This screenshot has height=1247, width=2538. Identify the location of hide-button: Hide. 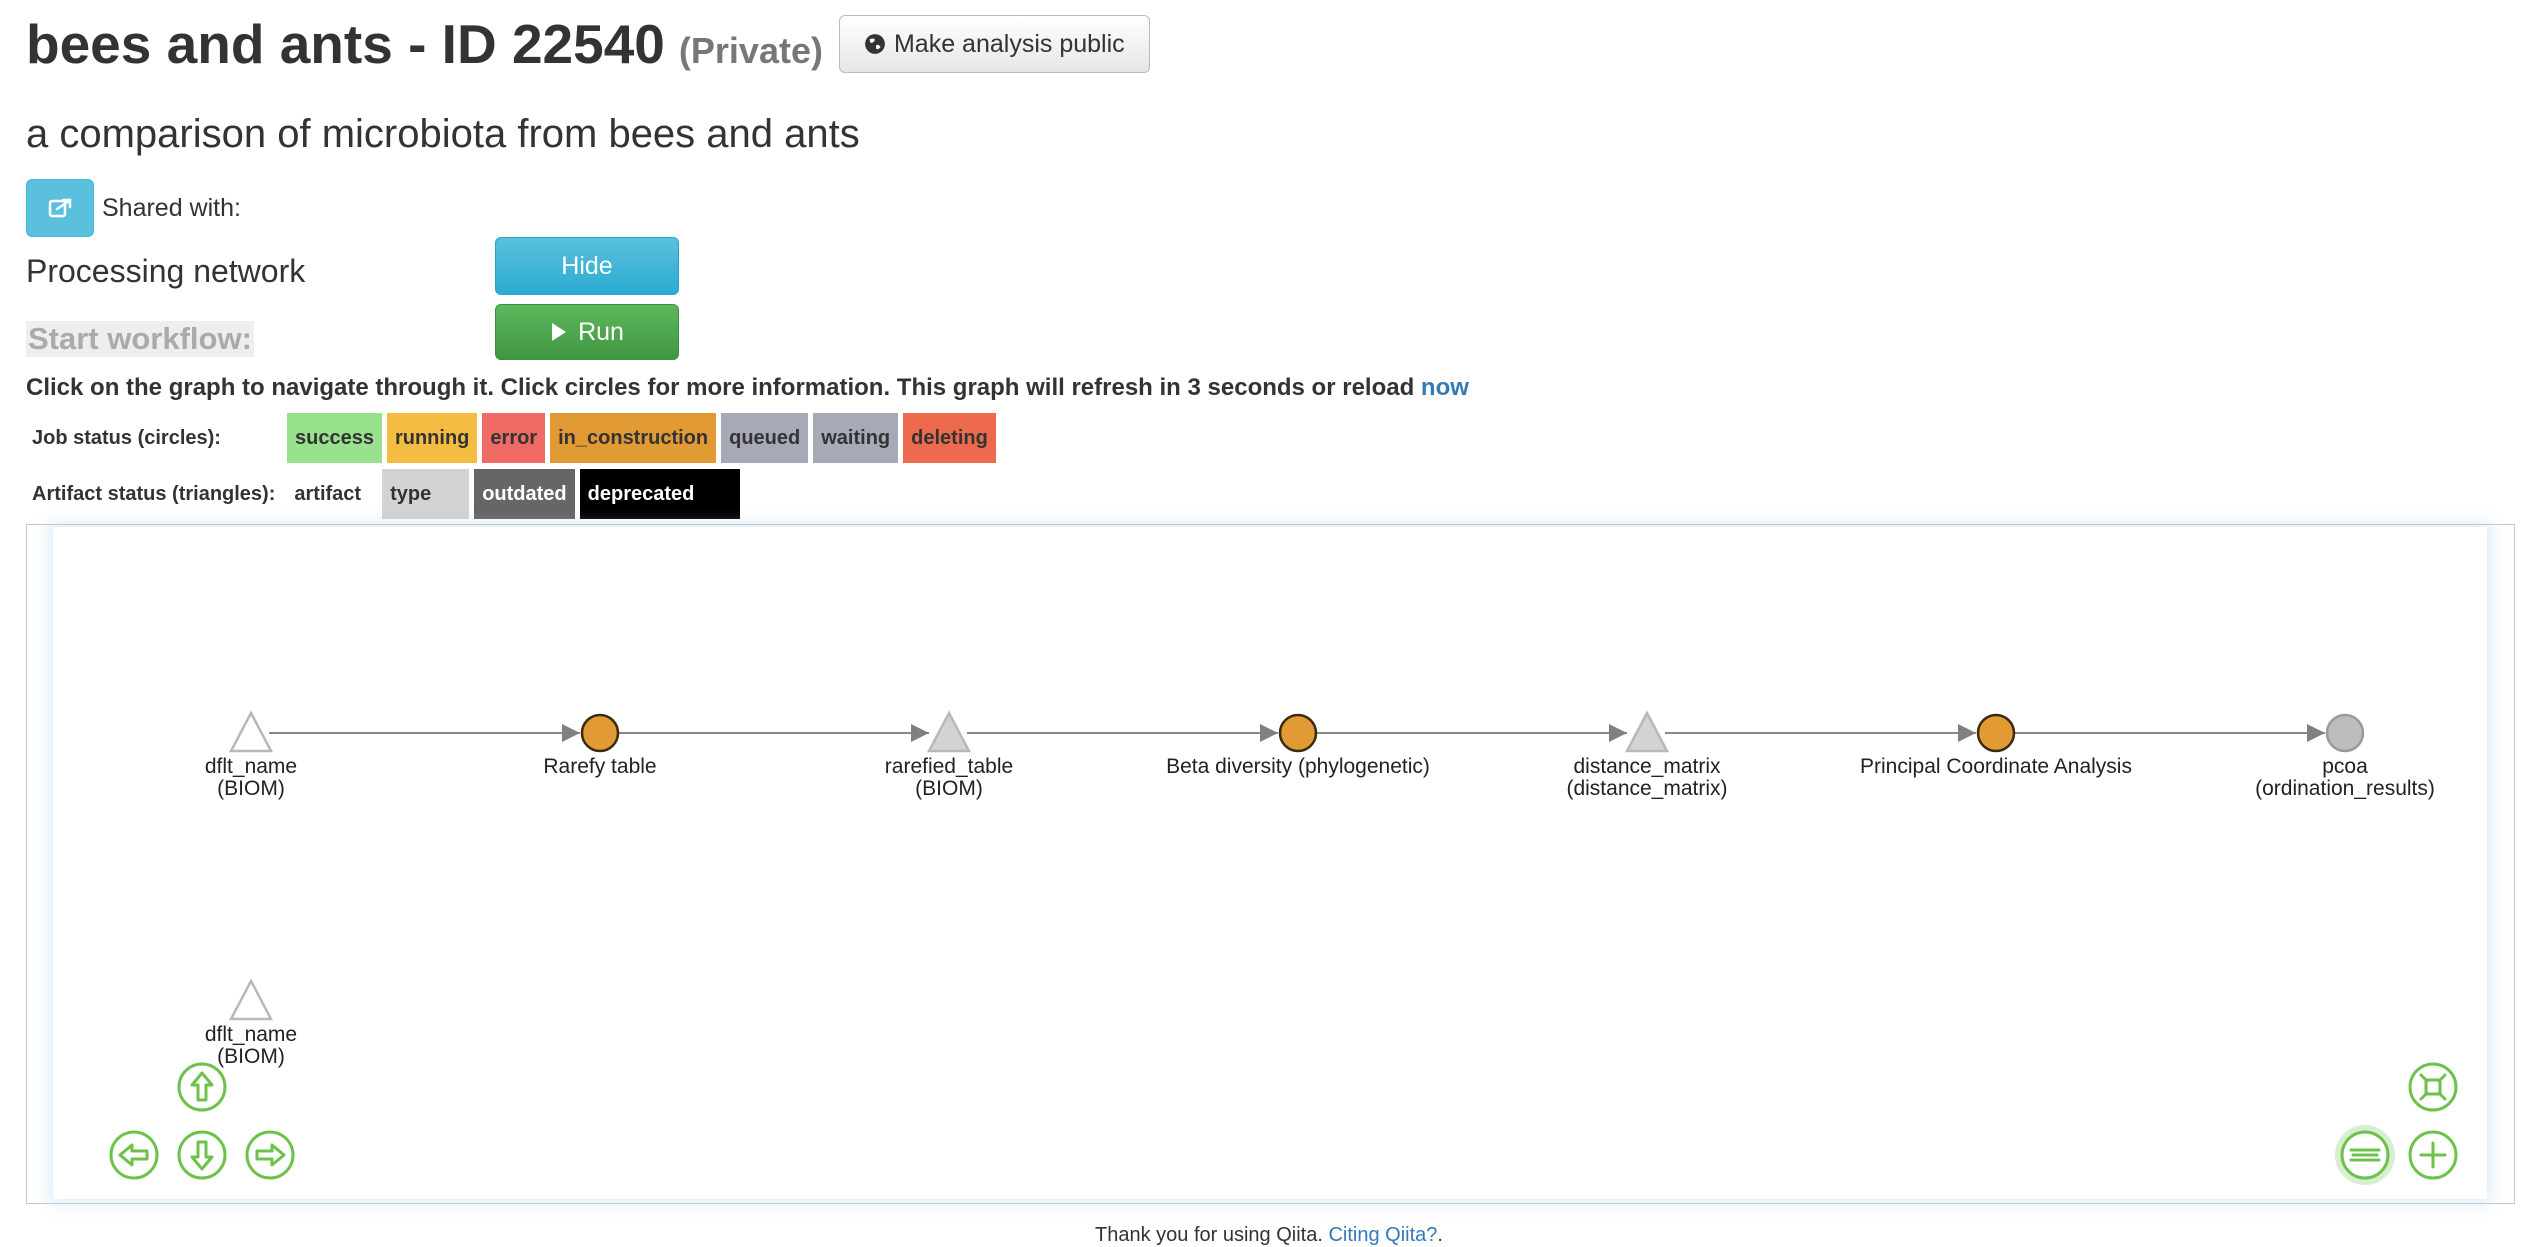
(587, 266).